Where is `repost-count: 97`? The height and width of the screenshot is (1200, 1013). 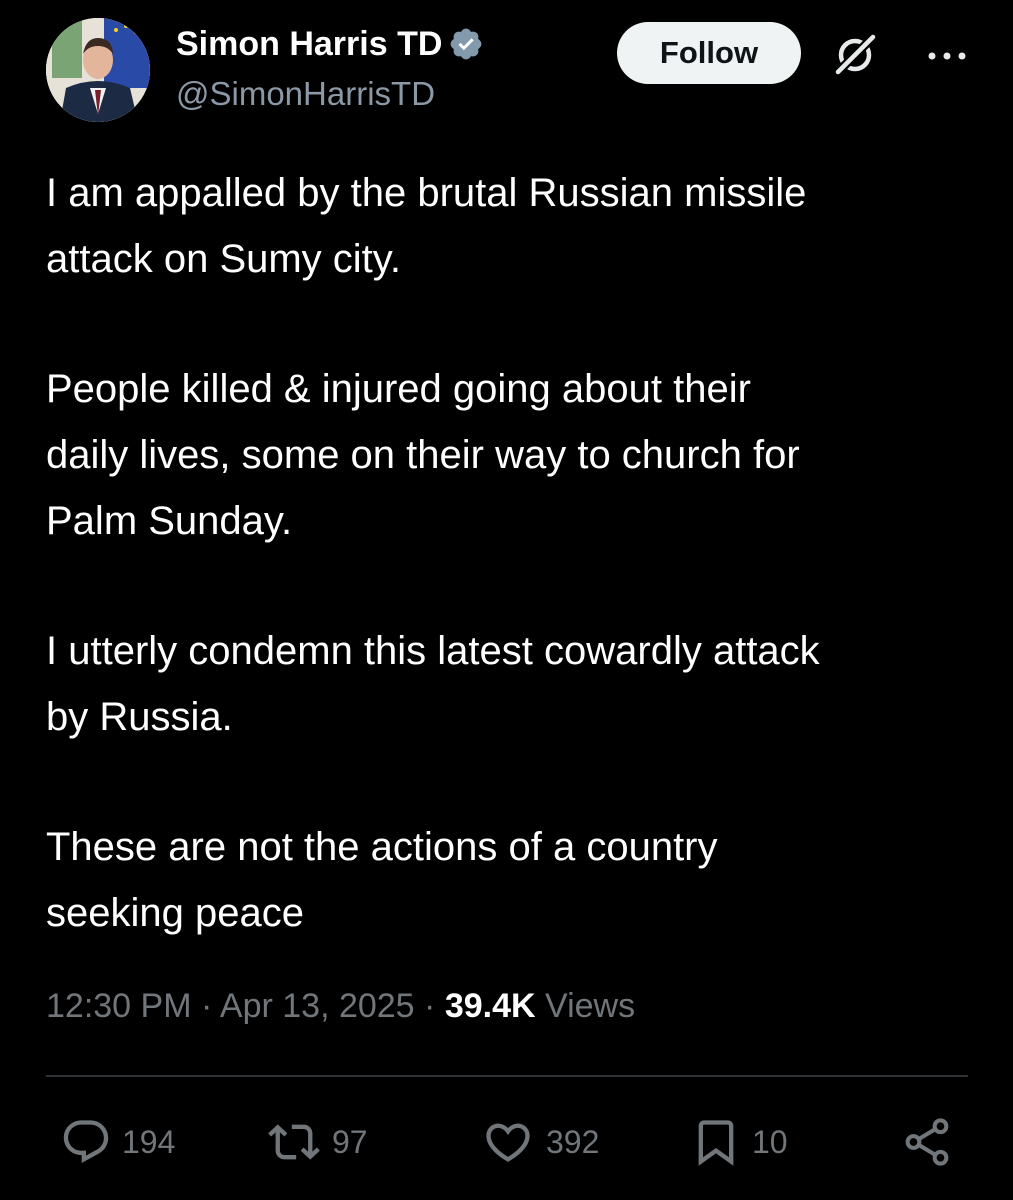
repost-count: 97 is located at coordinates (350, 1141).